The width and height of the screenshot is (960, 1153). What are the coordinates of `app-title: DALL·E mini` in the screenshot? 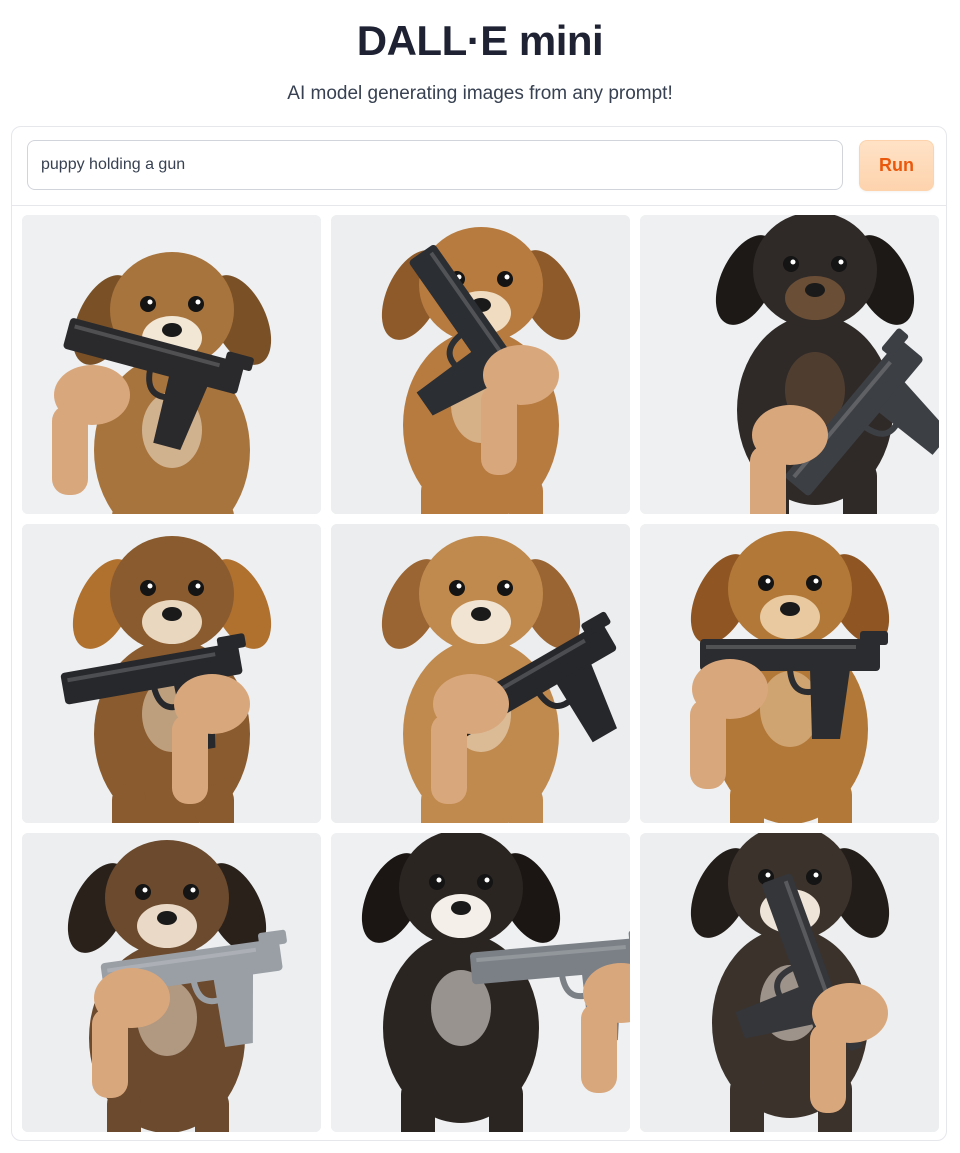 It's located at (480, 40).